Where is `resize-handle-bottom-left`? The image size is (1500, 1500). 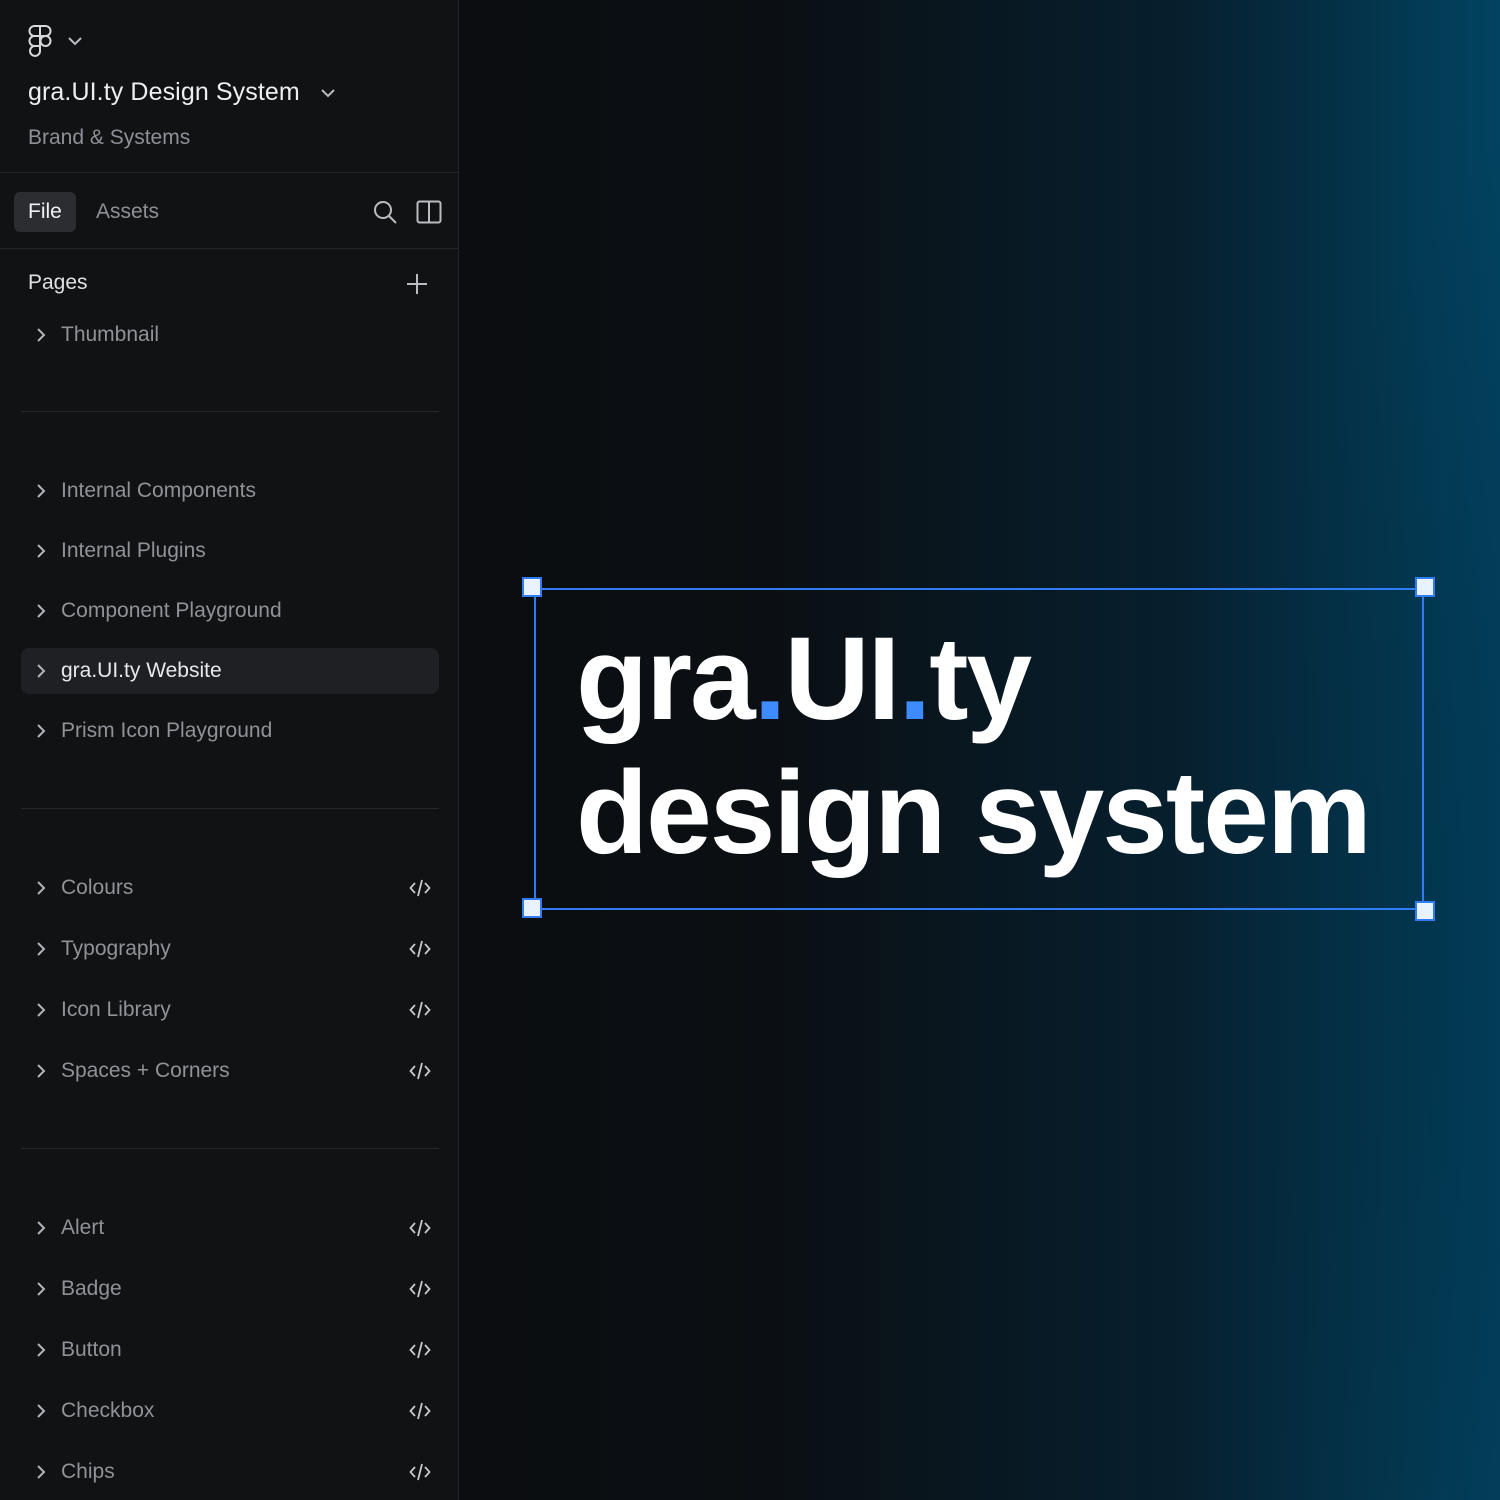
resize-handle-bottom-left is located at coordinates (532, 908).